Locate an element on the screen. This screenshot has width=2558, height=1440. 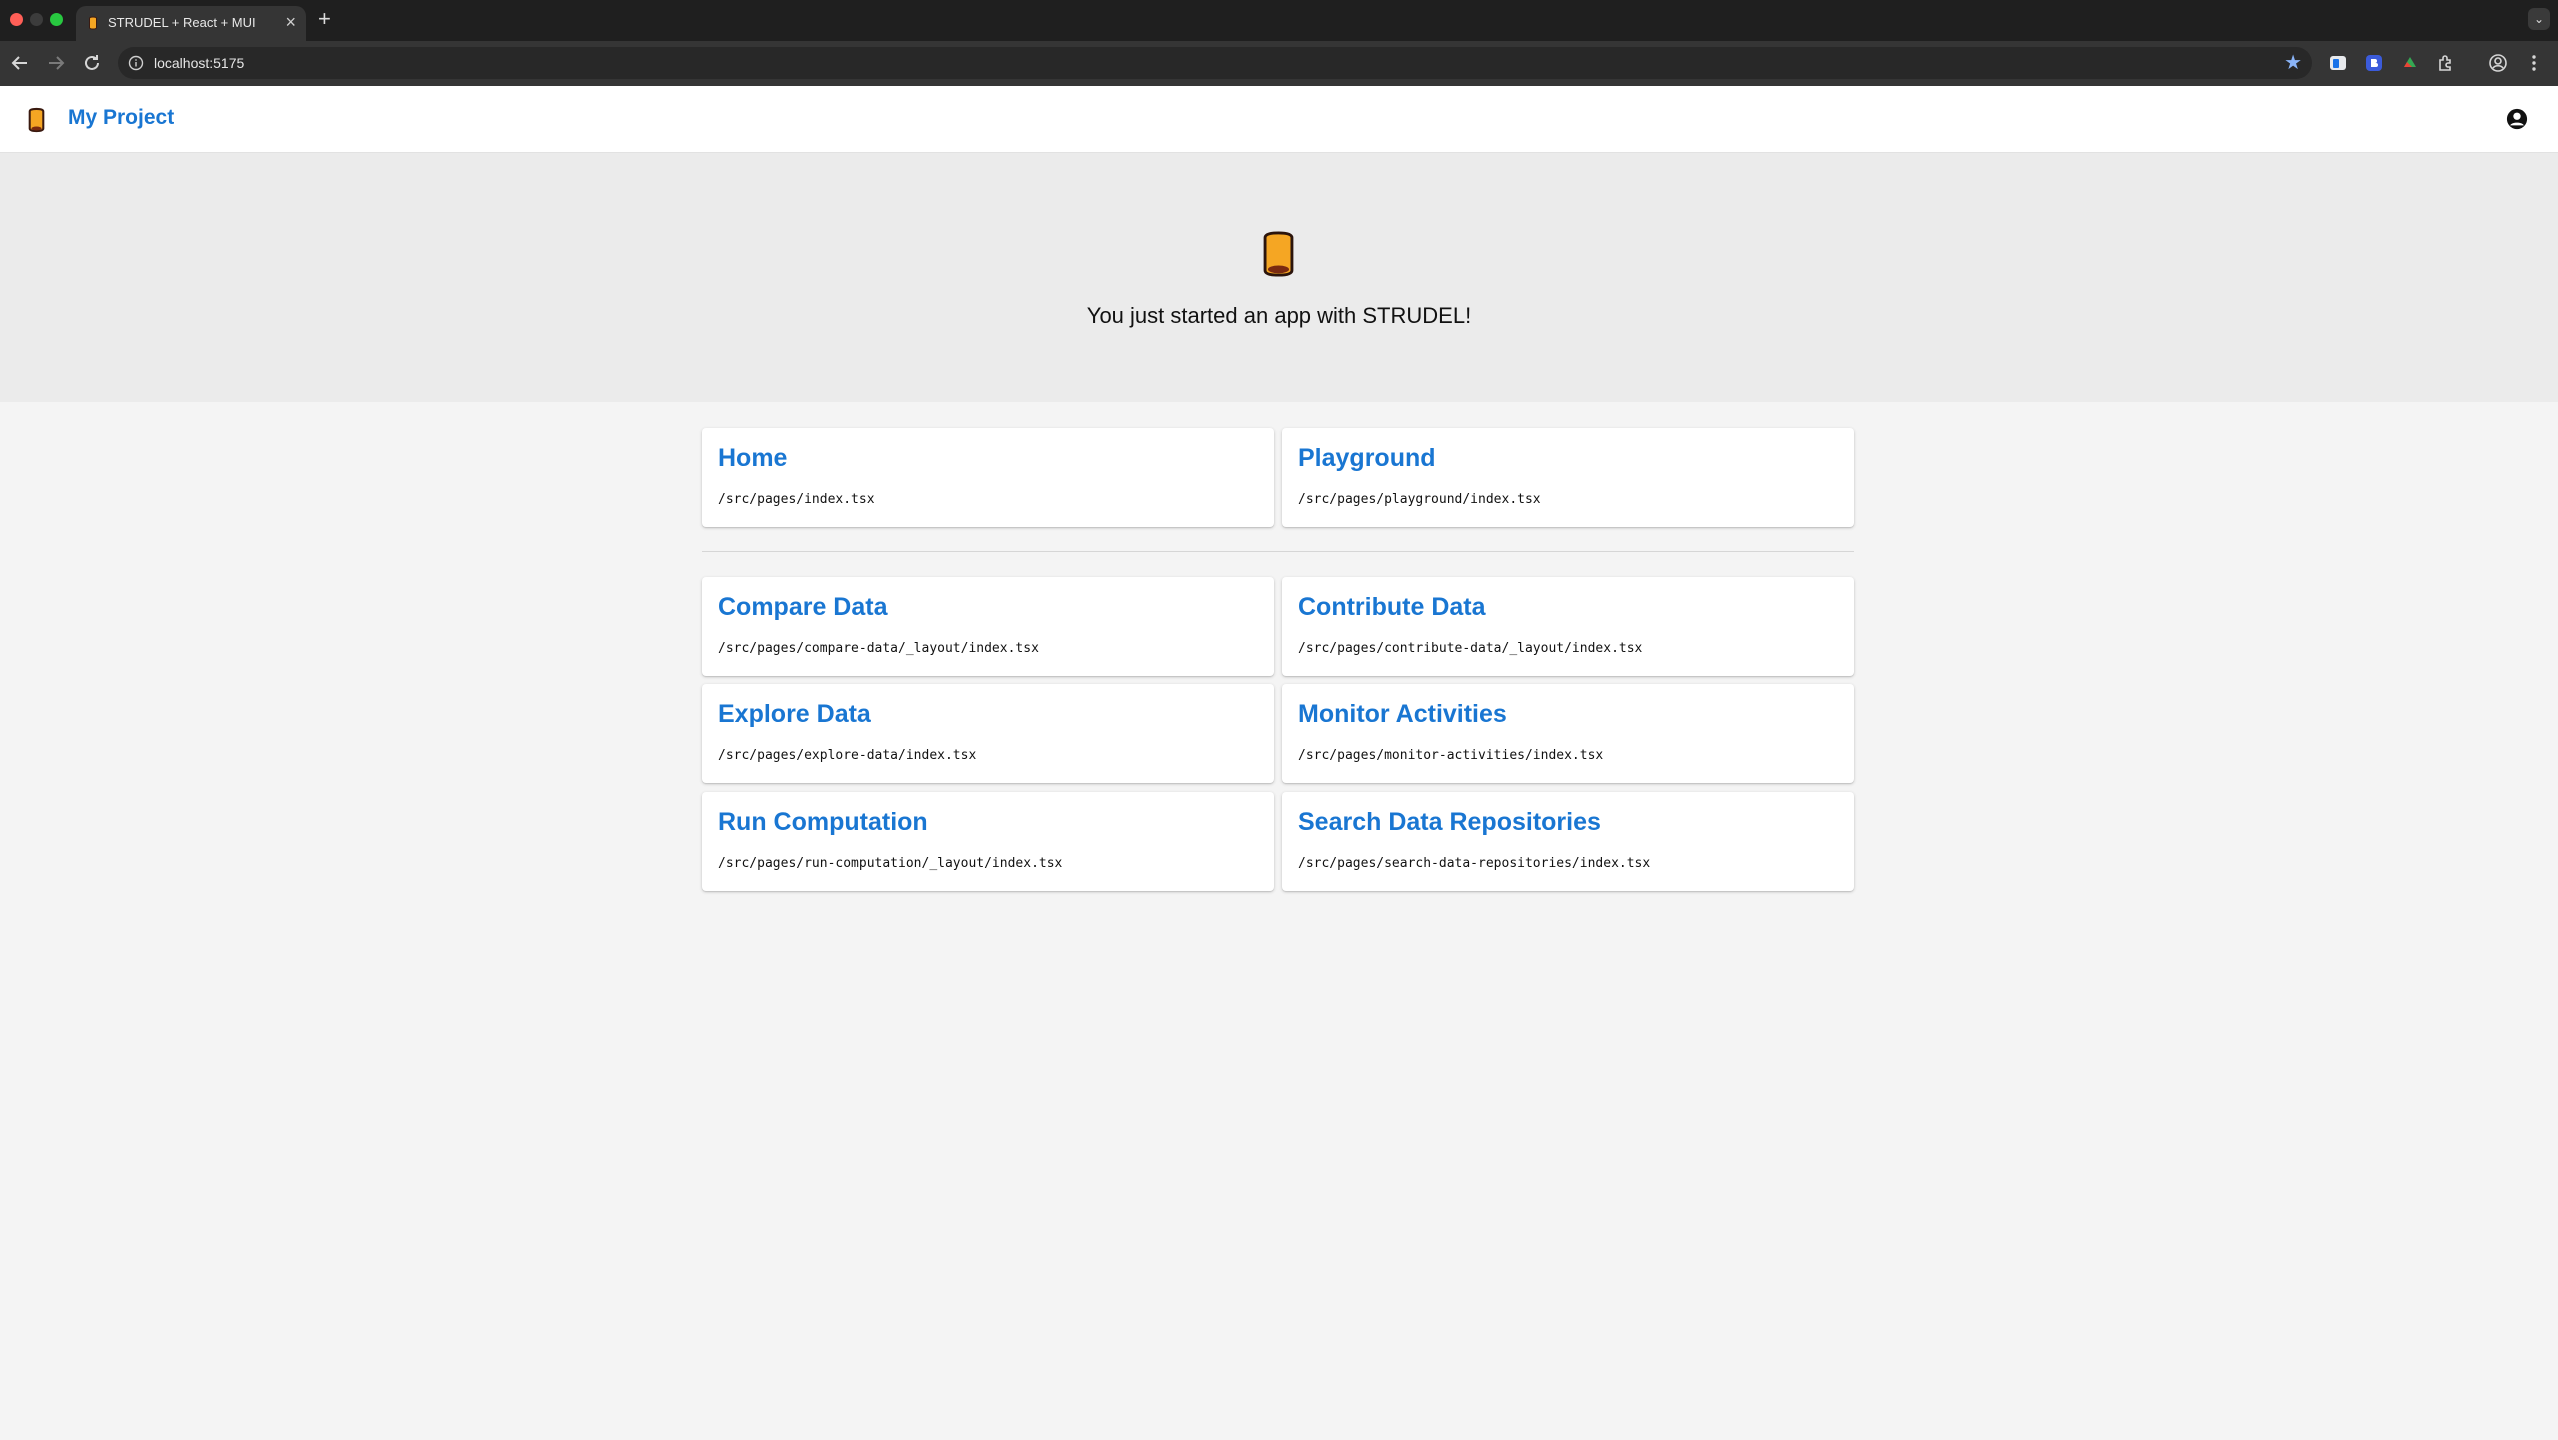
extension-icon is located at coordinates (2338, 63).